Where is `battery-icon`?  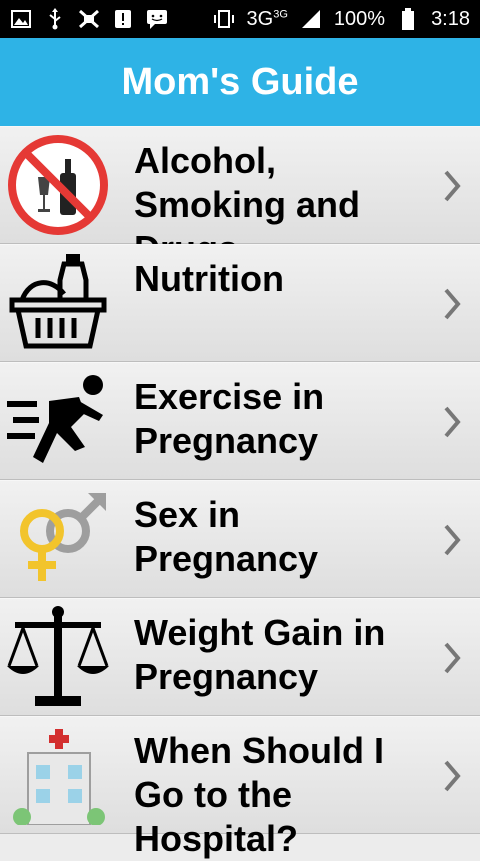 battery-icon is located at coordinates (408, 19).